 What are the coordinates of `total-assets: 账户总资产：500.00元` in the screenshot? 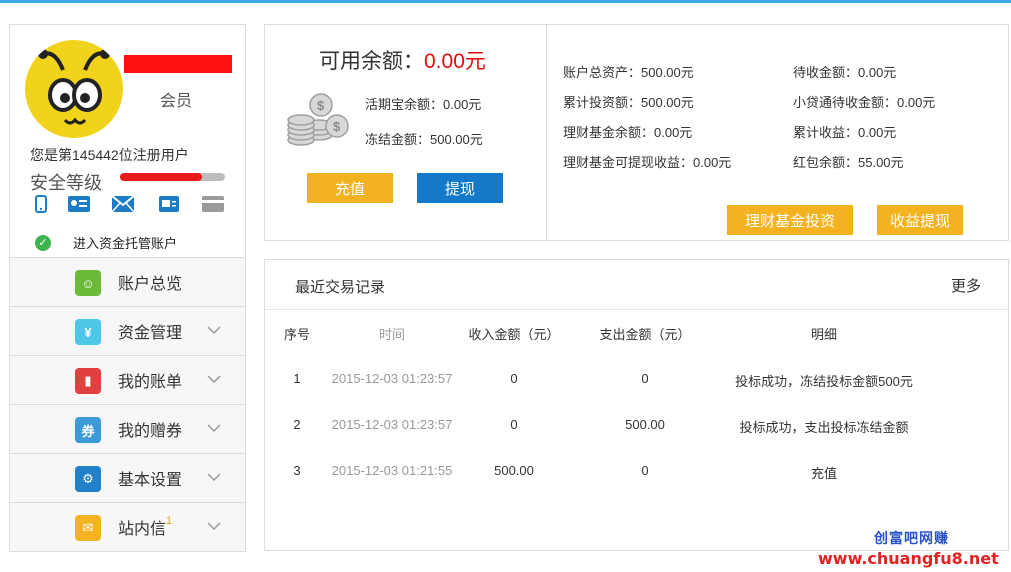 It's located at (628, 72).